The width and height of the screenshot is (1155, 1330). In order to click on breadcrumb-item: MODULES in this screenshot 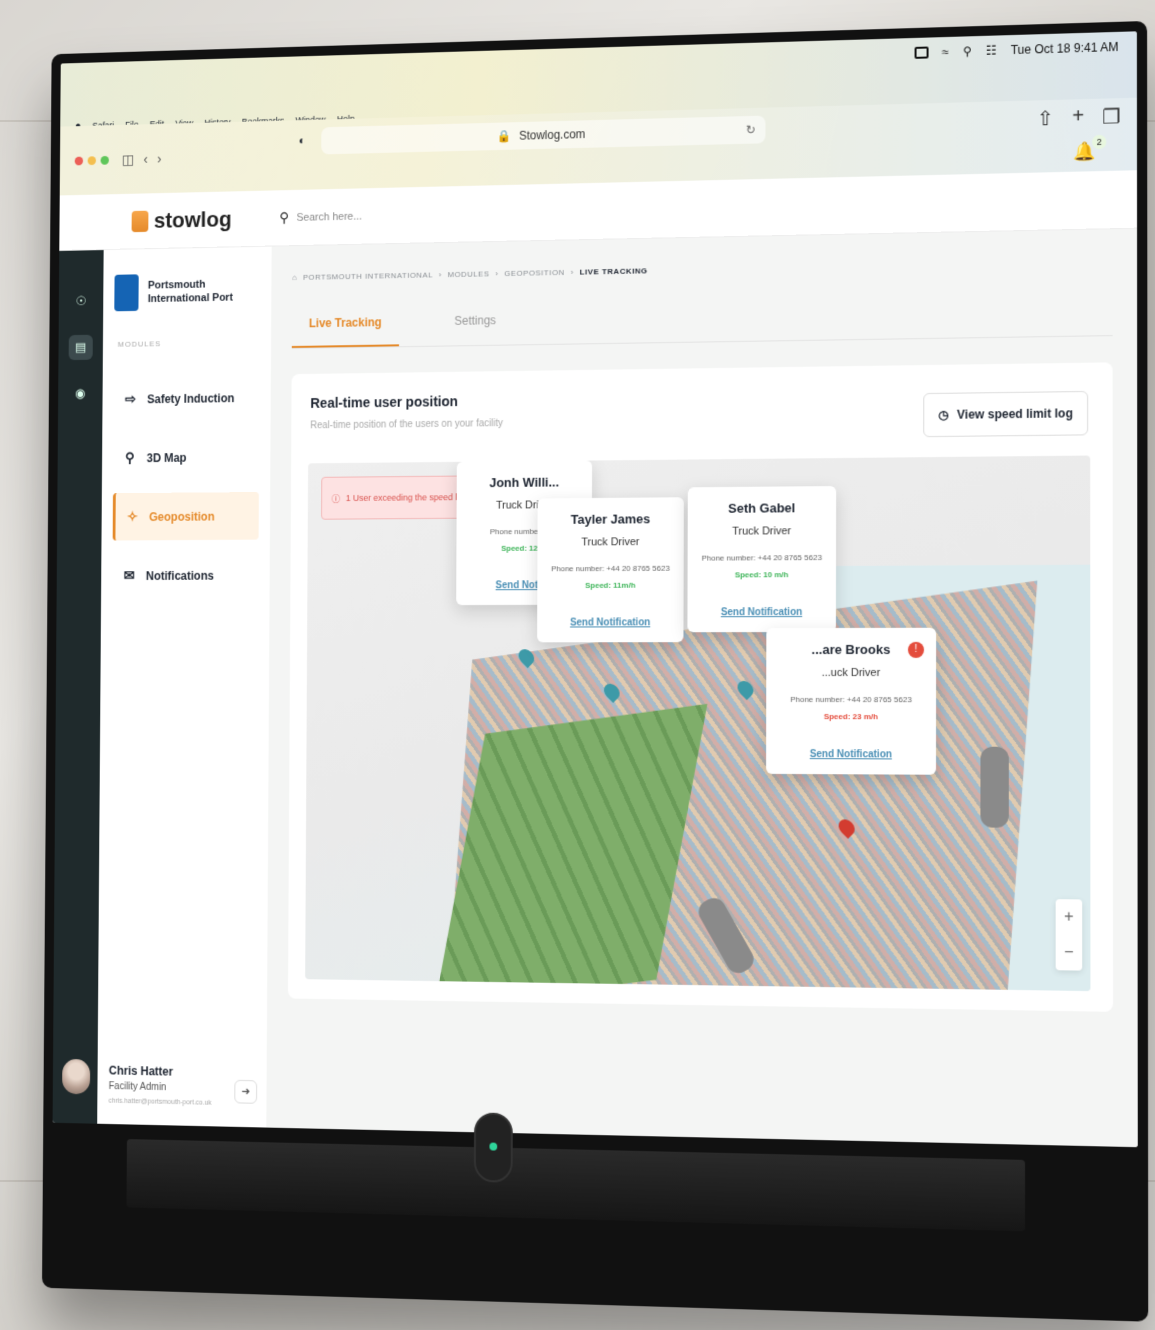, I will do `click(469, 274)`.